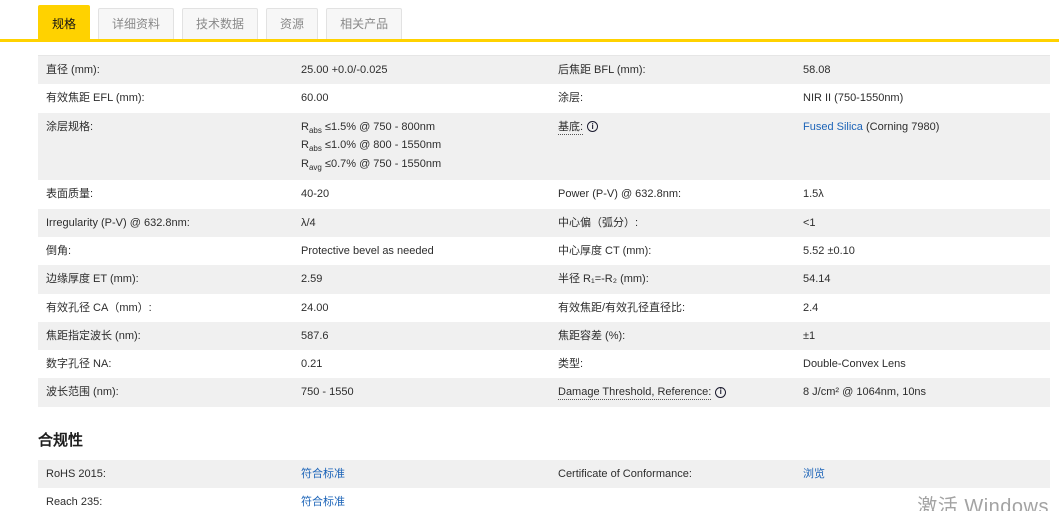 The image size is (1059, 511). Describe the element at coordinates (95, 98) in the screenshot. I see `spec-label: 有效焦距 EFL (mm):` at that location.